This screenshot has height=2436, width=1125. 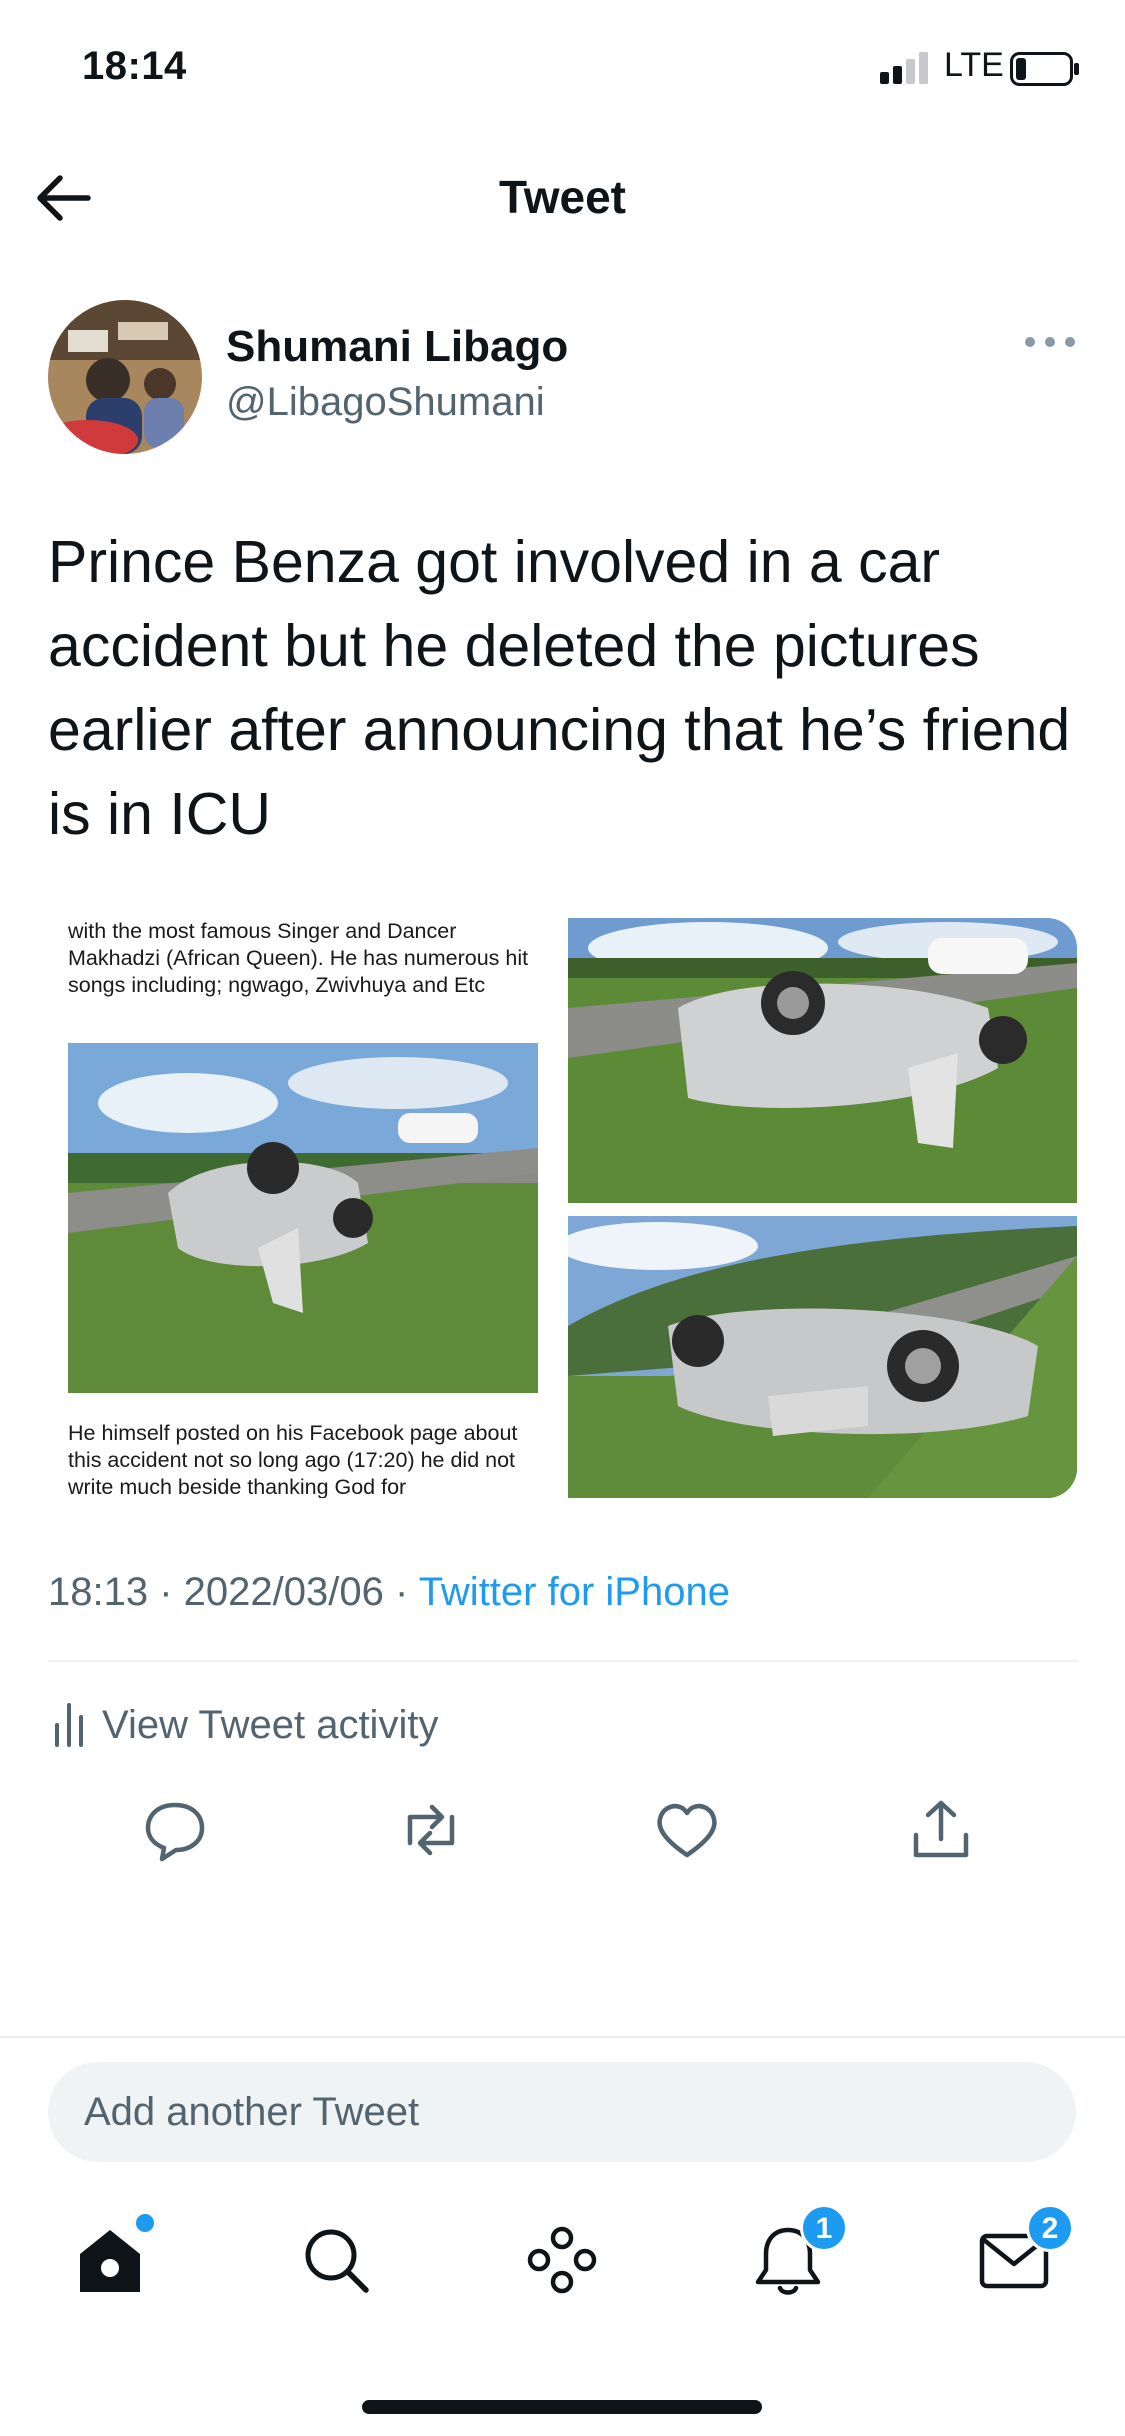 I want to click on bar-chart-icon, so click(x=69, y=1725).